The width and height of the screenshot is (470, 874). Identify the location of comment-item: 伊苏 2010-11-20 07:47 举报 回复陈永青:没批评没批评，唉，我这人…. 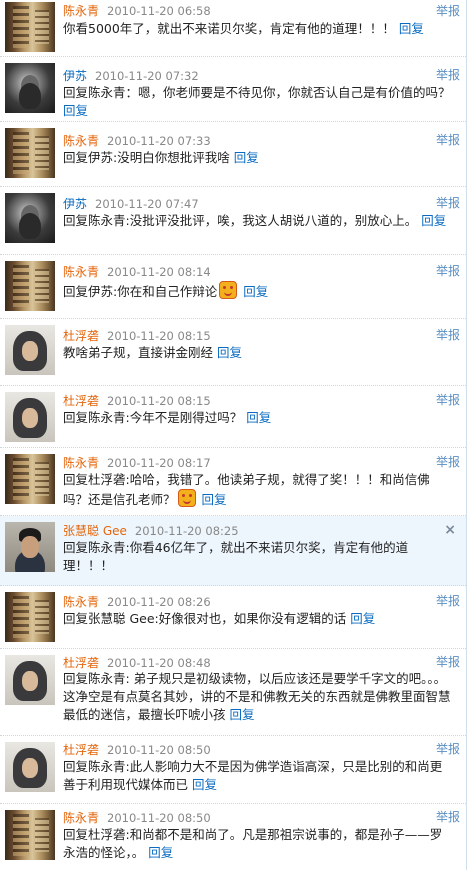
(233, 221).